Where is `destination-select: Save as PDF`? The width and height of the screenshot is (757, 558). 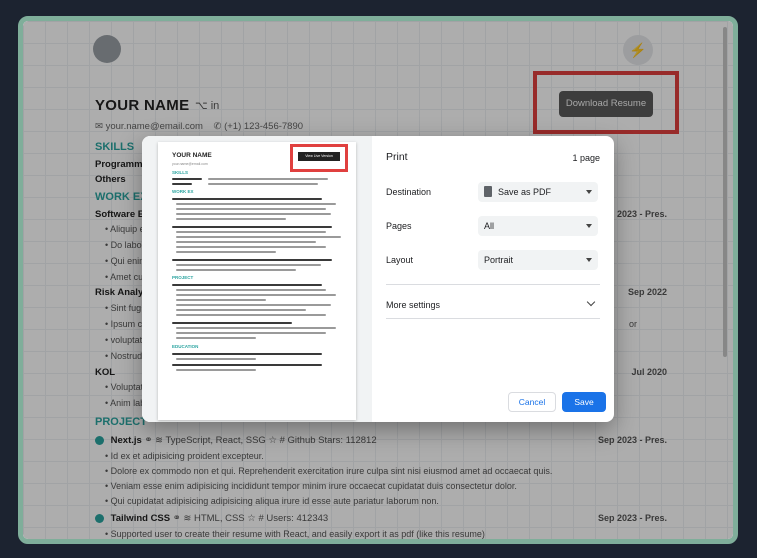
destination-select: Save as PDF is located at coordinates (538, 192).